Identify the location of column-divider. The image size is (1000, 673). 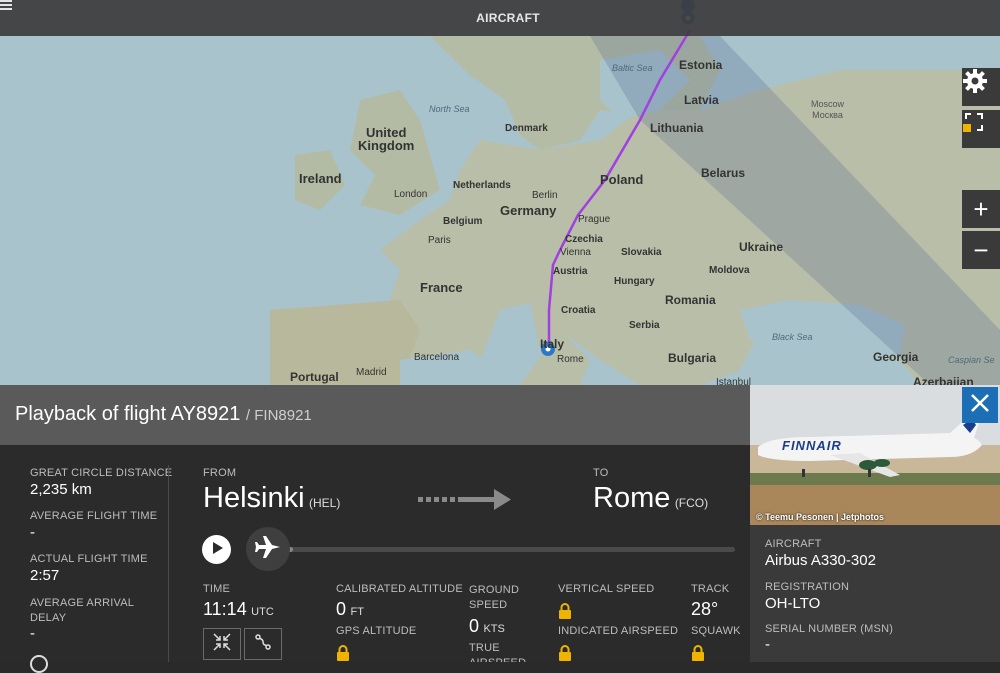
(168, 563).